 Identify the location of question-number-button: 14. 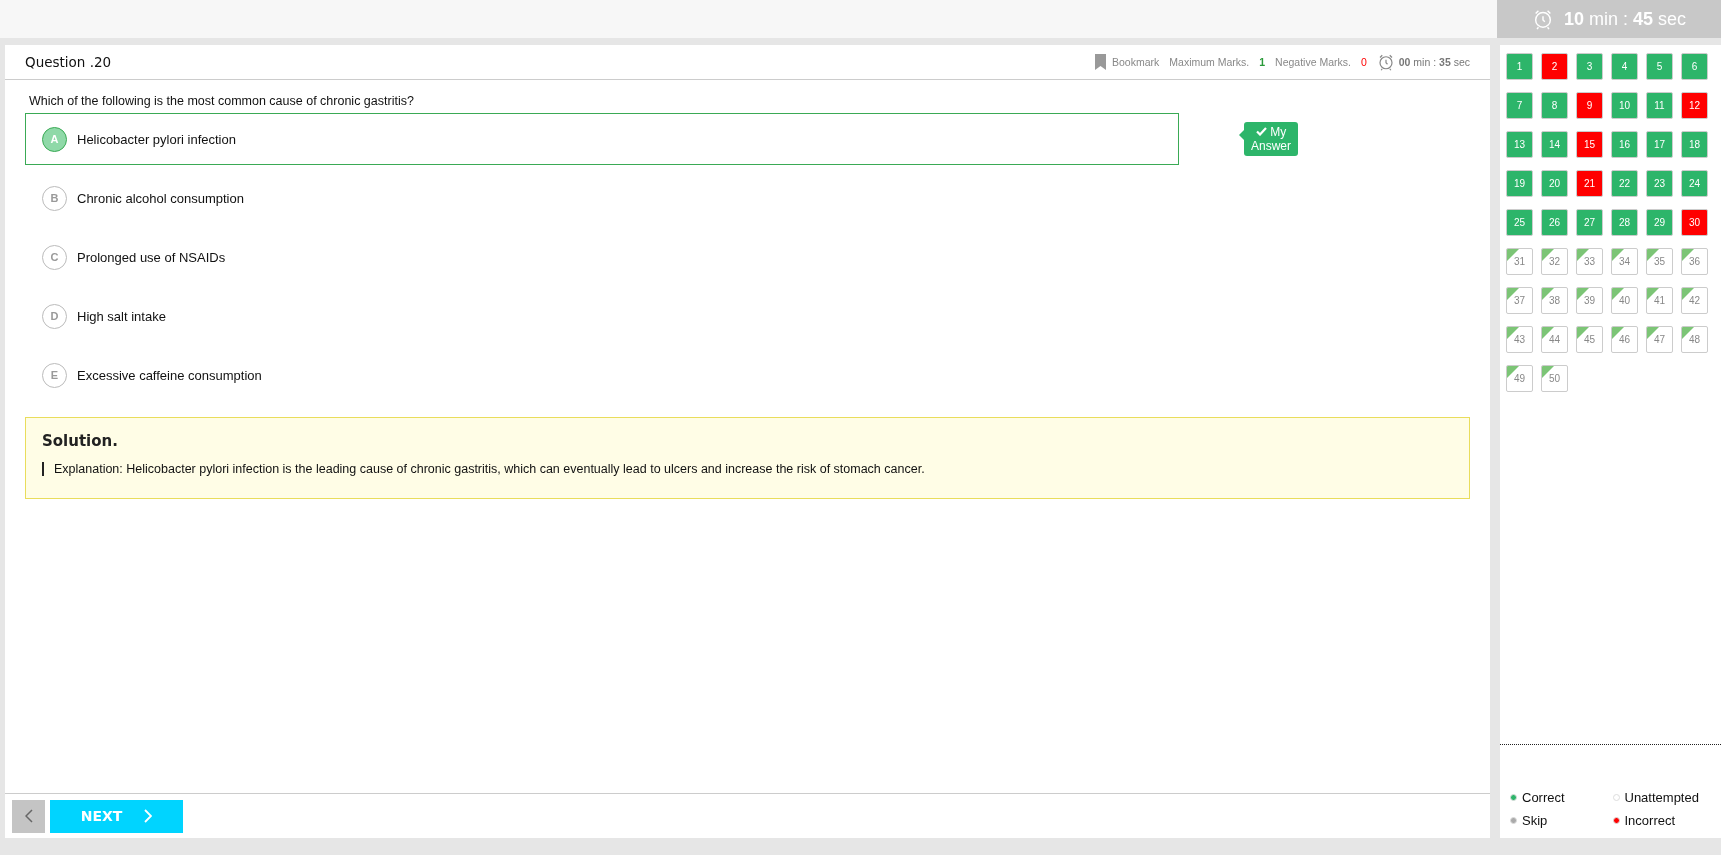
(1554, 144).